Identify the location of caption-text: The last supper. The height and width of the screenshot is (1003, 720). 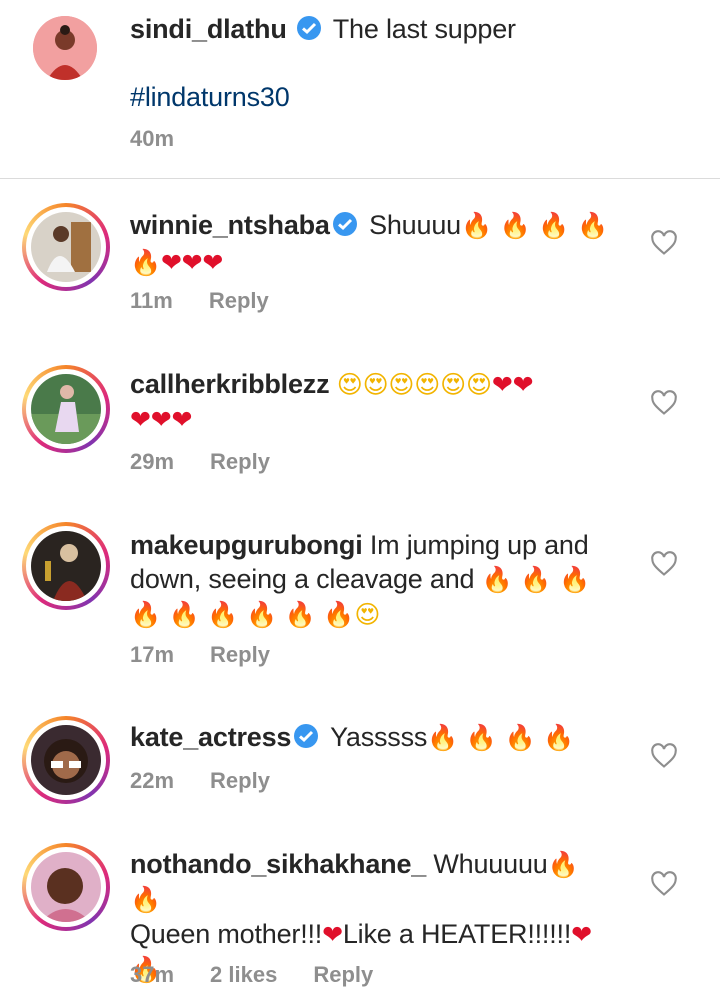
(424, 29).